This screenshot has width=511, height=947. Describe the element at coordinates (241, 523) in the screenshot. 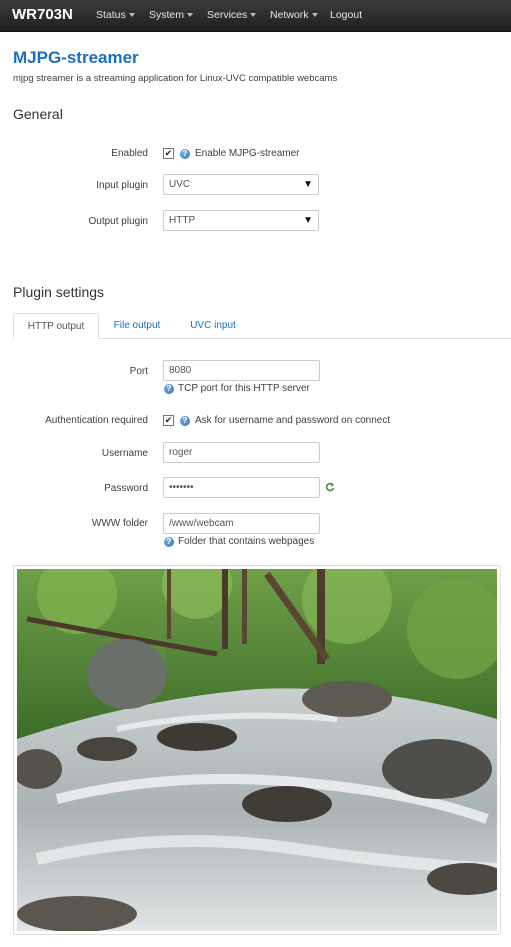

I see `www-folder-input` at that location.